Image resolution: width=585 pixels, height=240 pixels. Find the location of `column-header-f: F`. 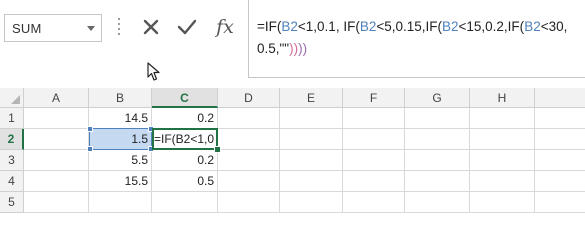

column-header-f: F is located at coordinates (374, 98).